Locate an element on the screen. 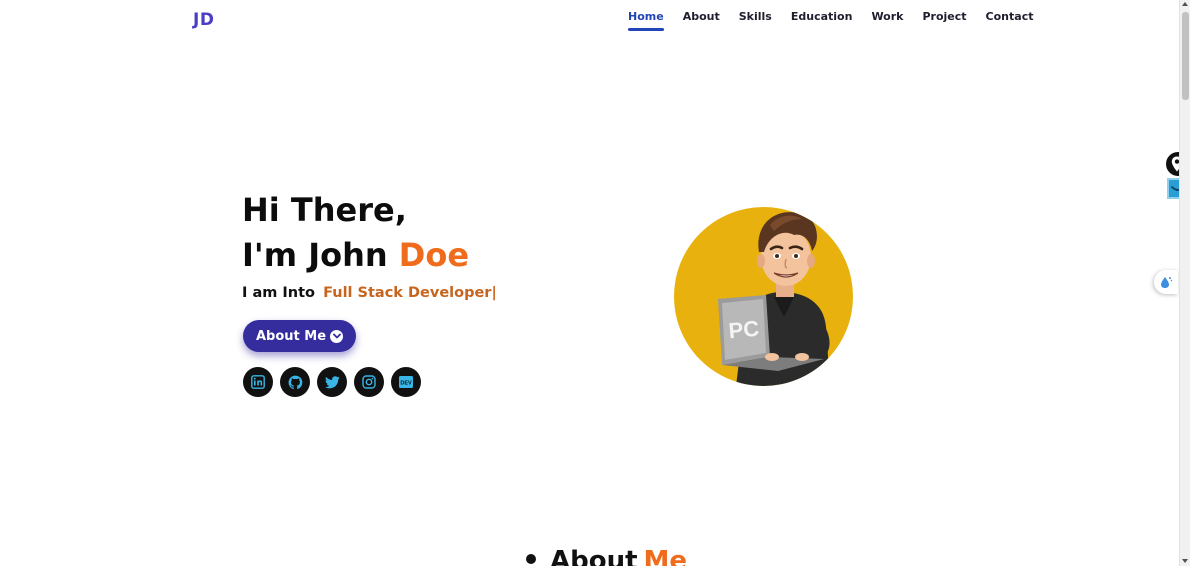  water-drop-icon is located at coordinates (1167, 282).